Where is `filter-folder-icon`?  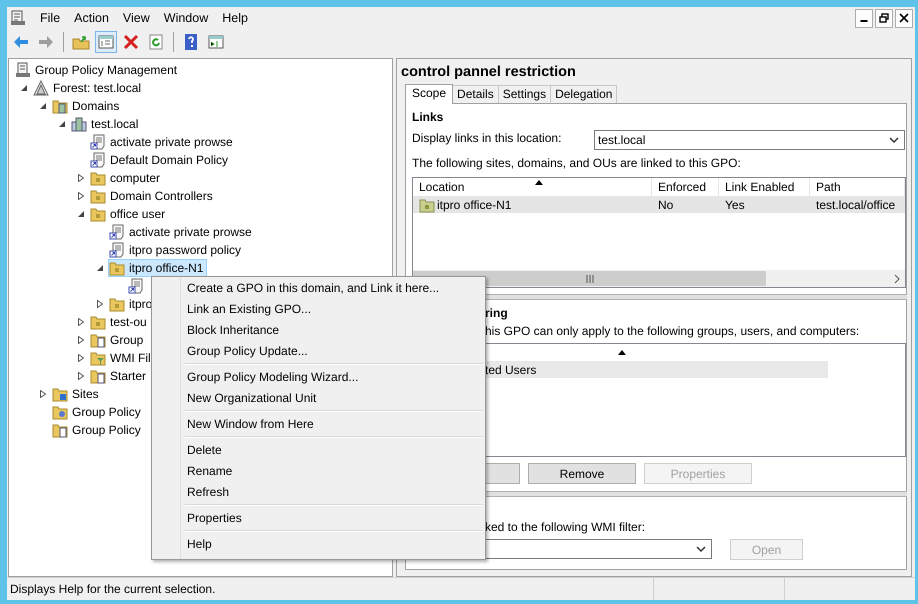
filter-folder-icon is located at coordinates (98, 358).